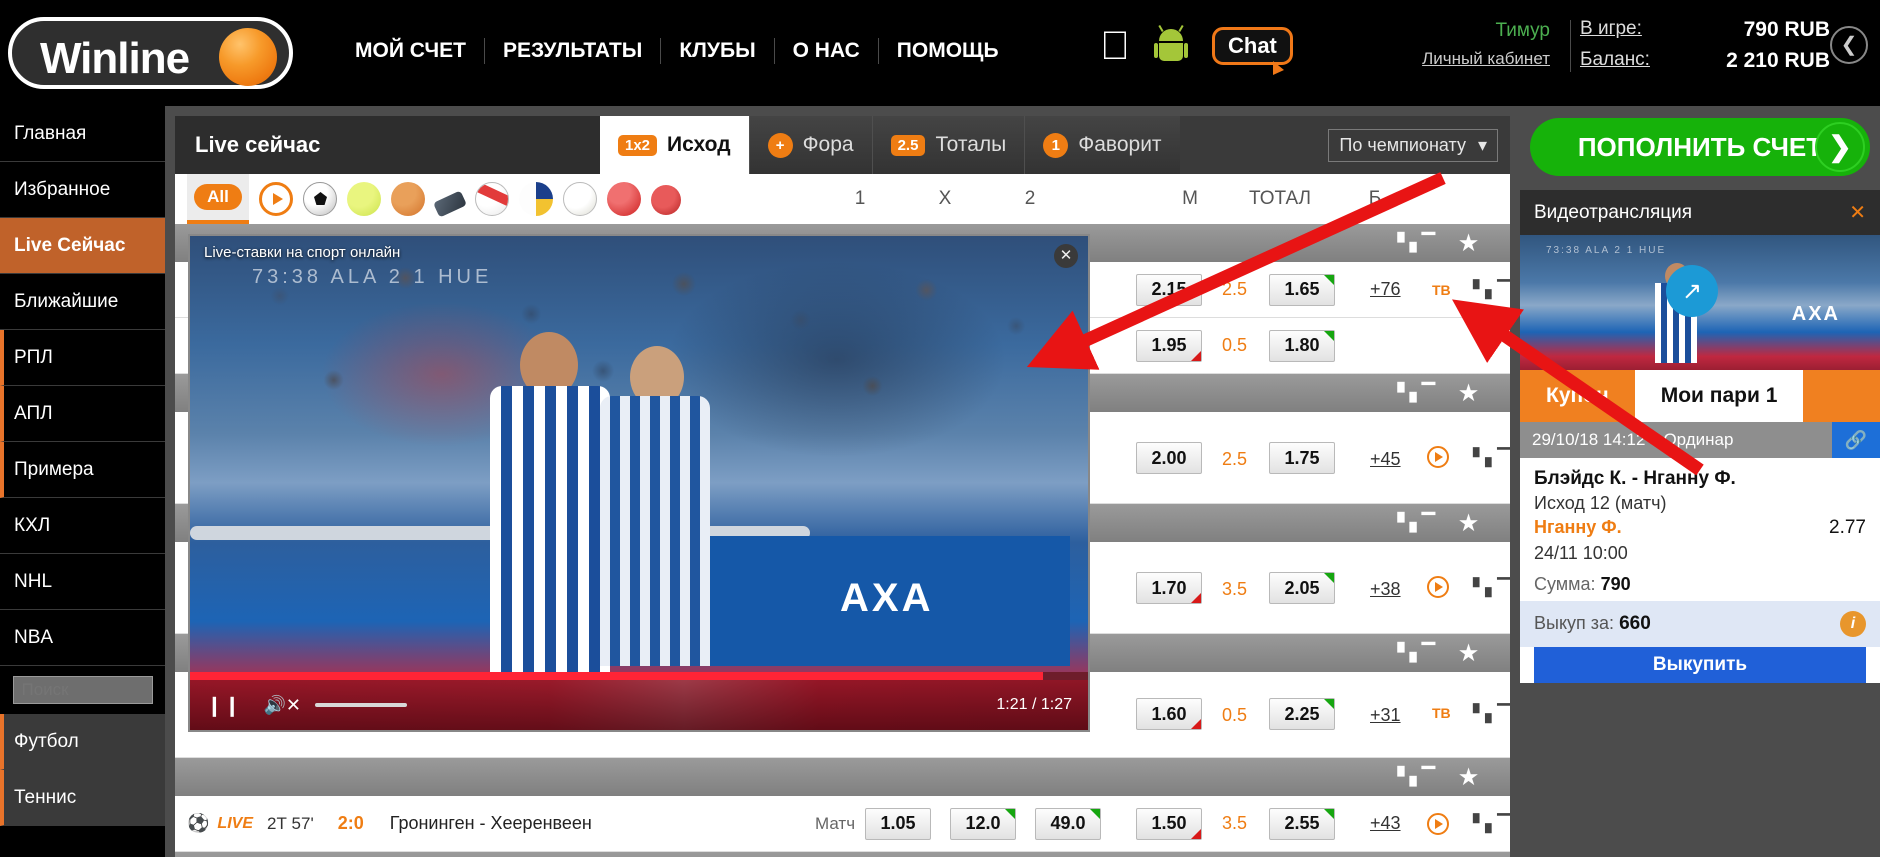 This screenshot has height=857, width=1880. Describe the element at coordinates (898, 823) in the screenshot. I see `odd-button-1: 1.05` at that location.